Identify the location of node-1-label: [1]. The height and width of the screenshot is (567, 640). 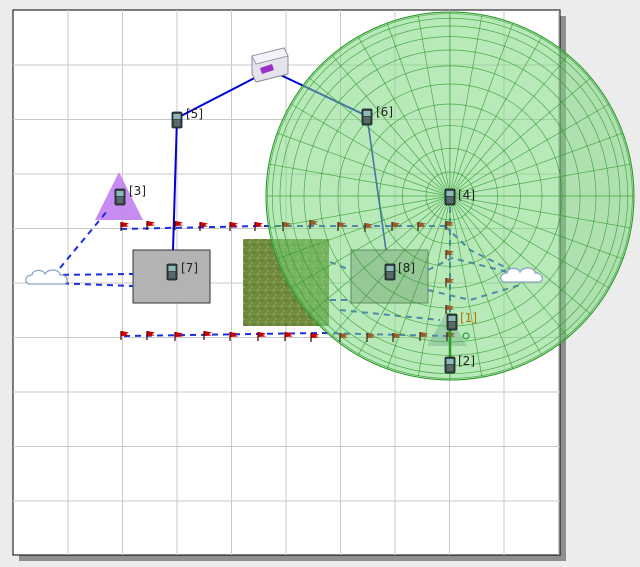
(468, 318).